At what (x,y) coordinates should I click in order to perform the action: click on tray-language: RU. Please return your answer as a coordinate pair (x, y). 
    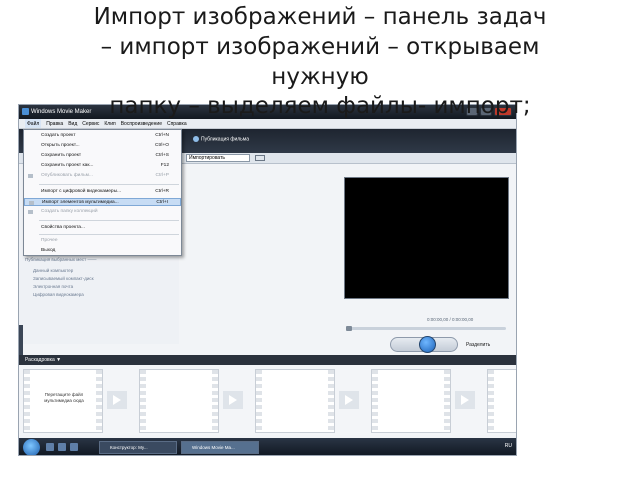
    Looking at the image, I should click on (508, 446).